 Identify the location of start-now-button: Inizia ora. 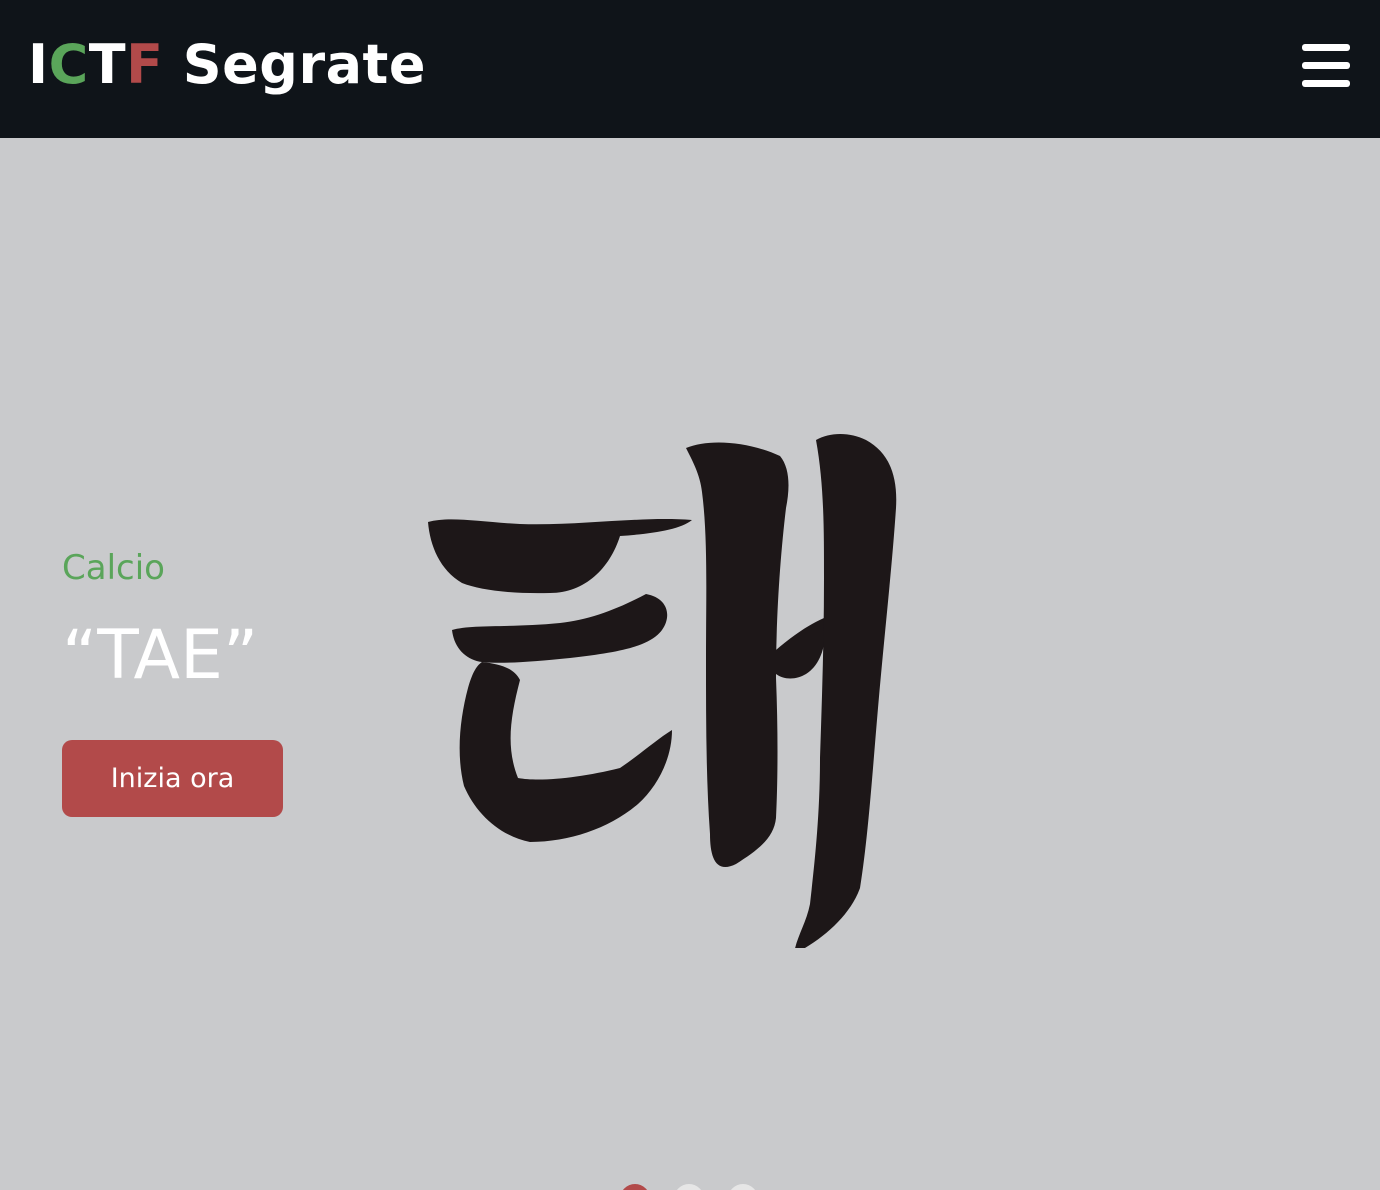
(172, 778).